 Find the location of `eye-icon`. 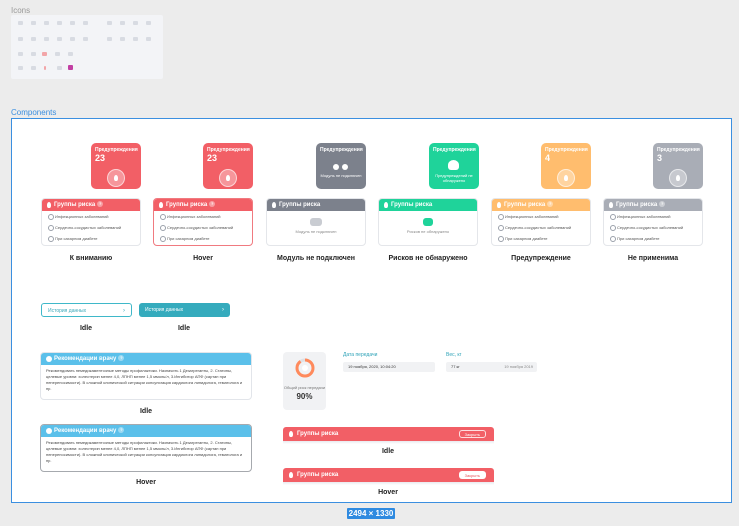

eye-icon is located at coordinates (109, 23).